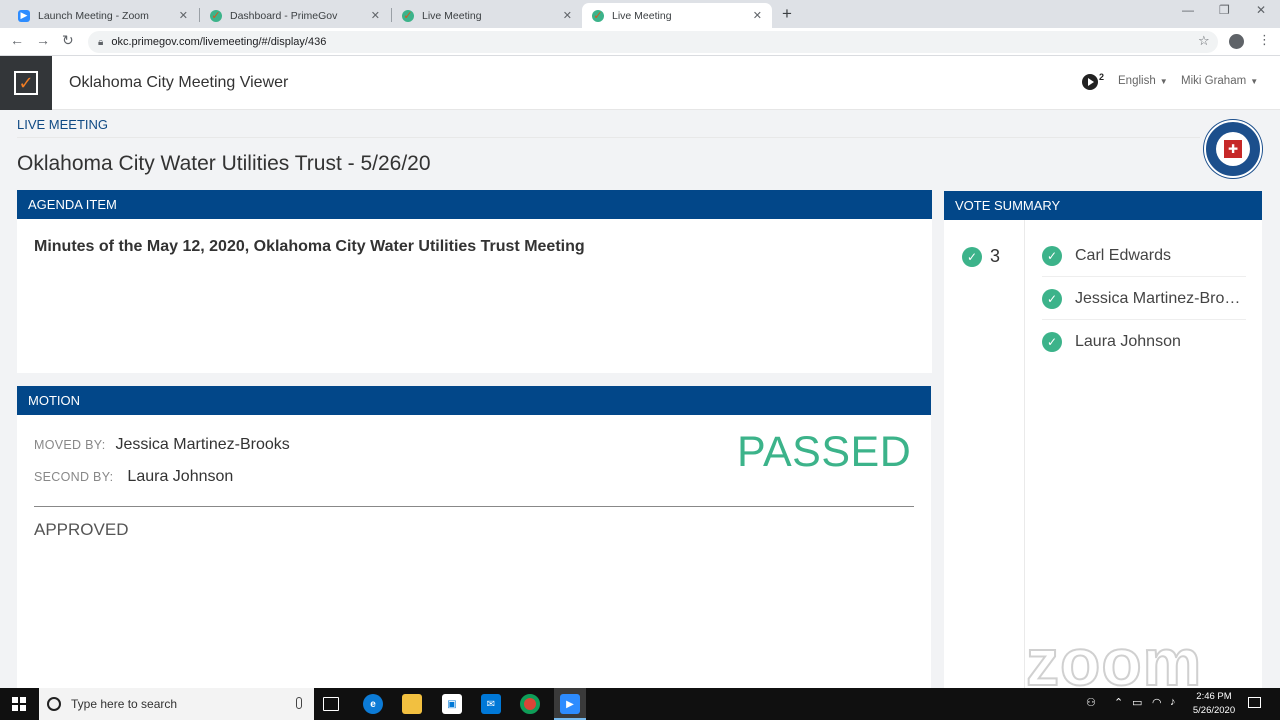 This screenshot has width=1280, height=720. What do you see at coordinates (1188, 10) in the screenshot?
I see `minimize-icon: —` at bounding box center [1188, 10].